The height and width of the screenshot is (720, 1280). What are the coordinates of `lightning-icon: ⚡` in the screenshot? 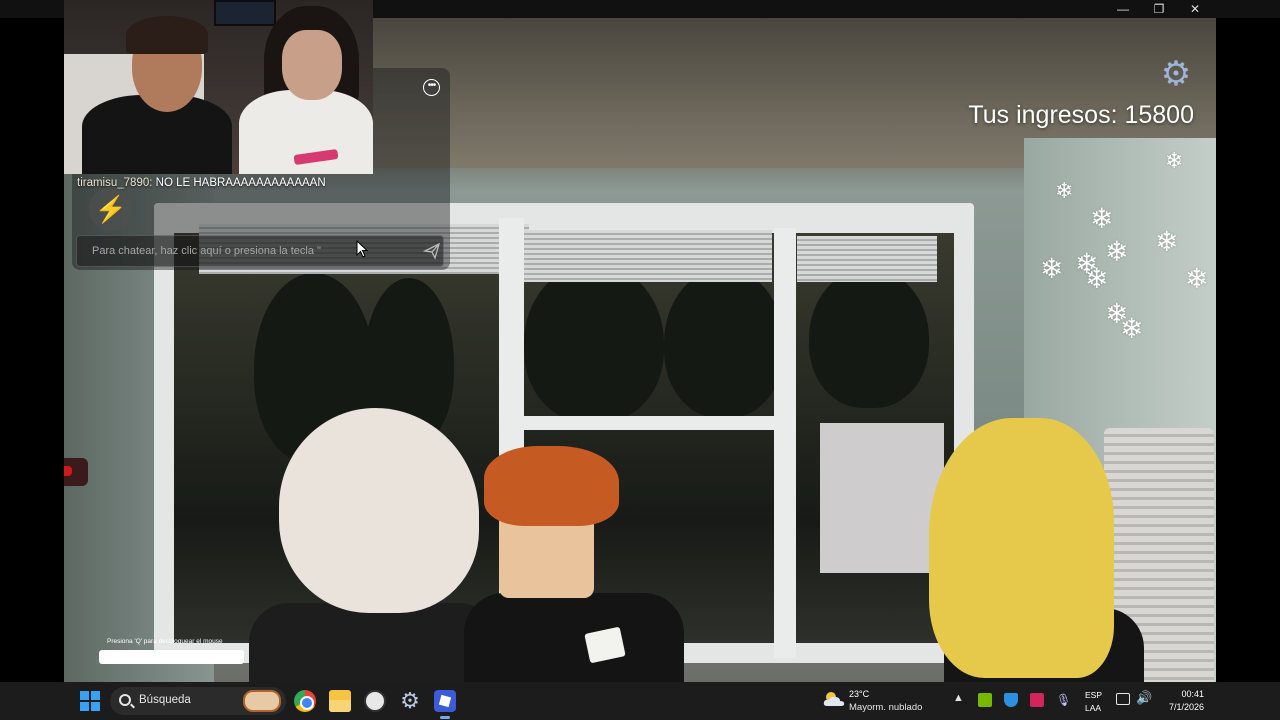 It's located at (111, 209).